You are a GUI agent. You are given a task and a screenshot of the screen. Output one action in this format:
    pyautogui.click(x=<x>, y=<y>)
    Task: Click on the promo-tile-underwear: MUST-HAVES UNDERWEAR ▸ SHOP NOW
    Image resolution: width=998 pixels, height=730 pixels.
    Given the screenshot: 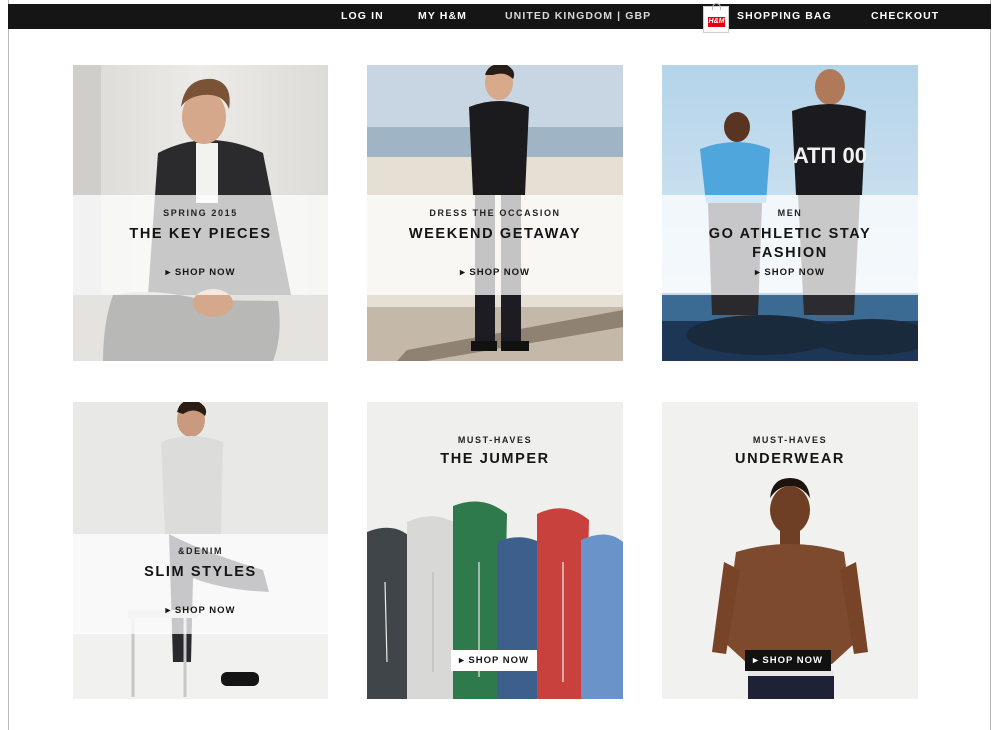 What is the action you would take?
    pyautogui.click(x=790, y=550)
    